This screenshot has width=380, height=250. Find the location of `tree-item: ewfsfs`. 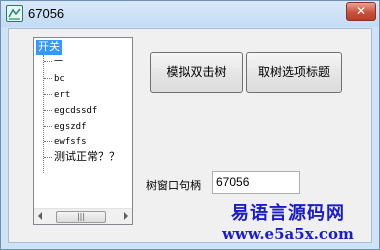

tree-item: ewfsfs is located at coordinates (65, 142).